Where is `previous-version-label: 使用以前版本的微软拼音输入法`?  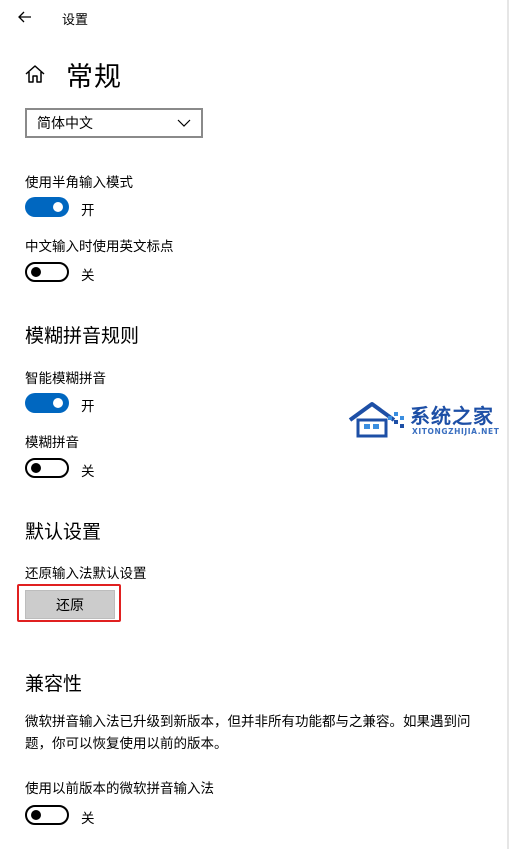
previous-version-label: 使用以前版本的微软拼音输入法 is located at coordinates (119, 789).